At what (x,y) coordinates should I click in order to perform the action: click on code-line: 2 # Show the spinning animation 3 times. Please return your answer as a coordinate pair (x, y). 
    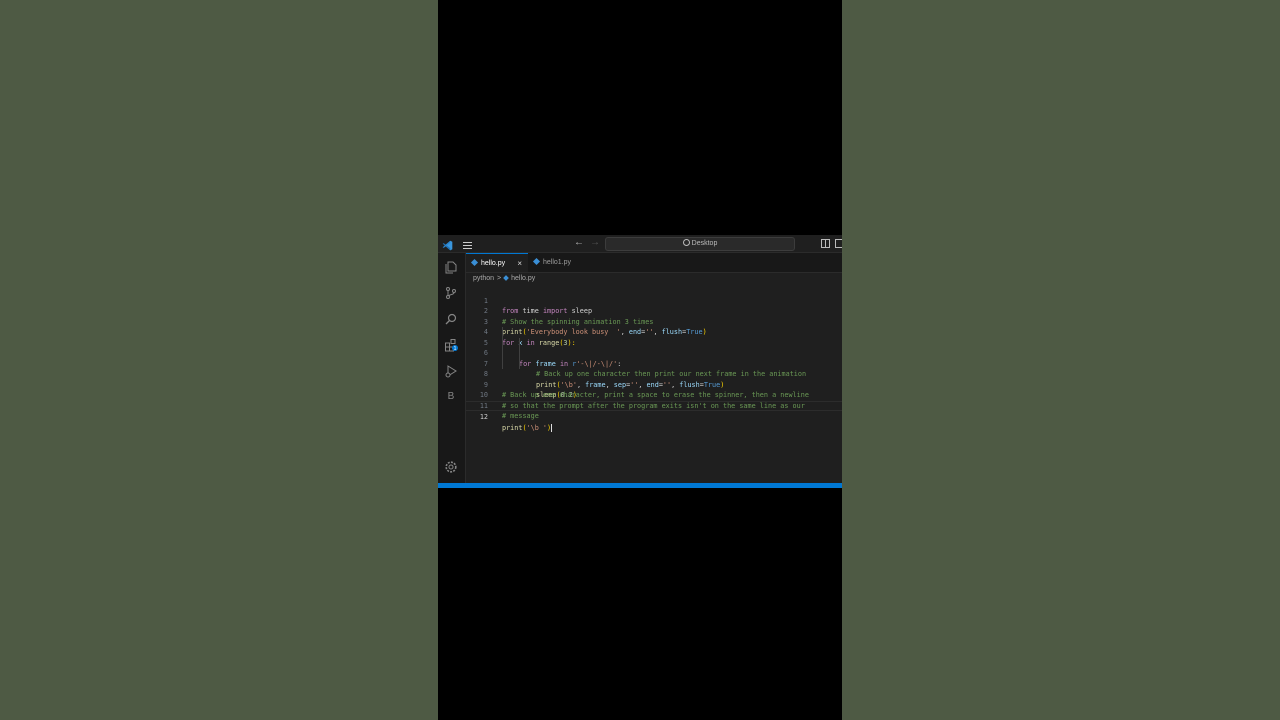
    Looking at the image, I should click on (654, 311).